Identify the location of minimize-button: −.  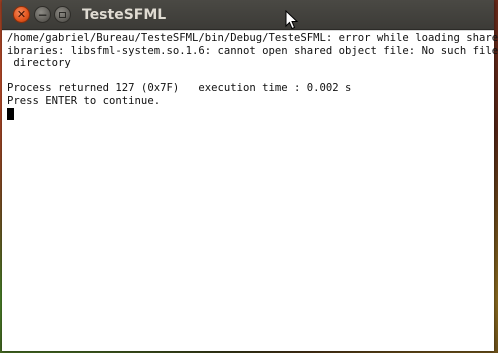
(42, 14).